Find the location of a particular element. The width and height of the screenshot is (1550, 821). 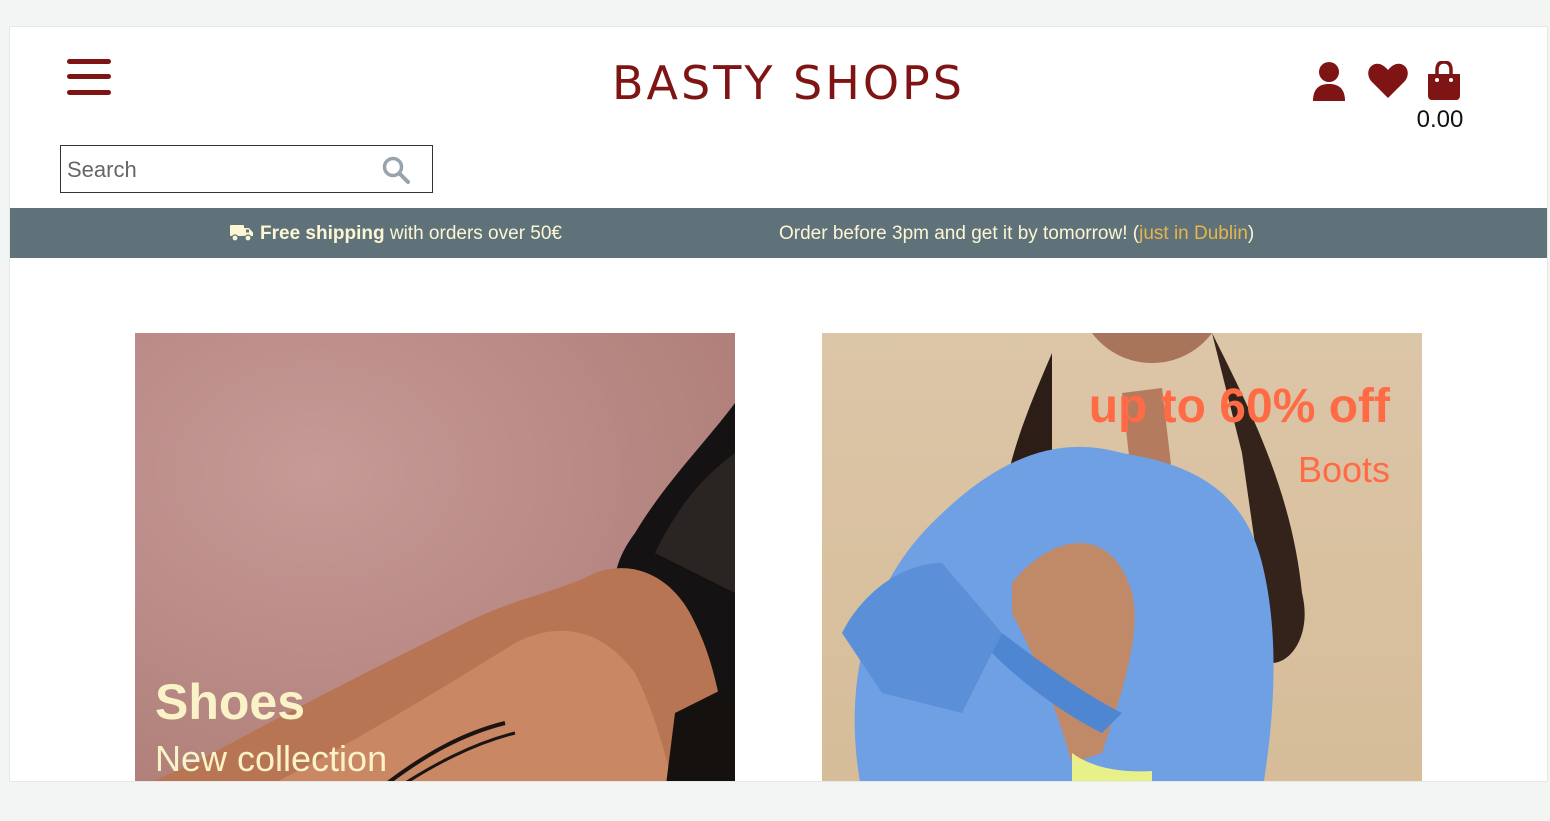

search-input is located at coordinates (222, 170).